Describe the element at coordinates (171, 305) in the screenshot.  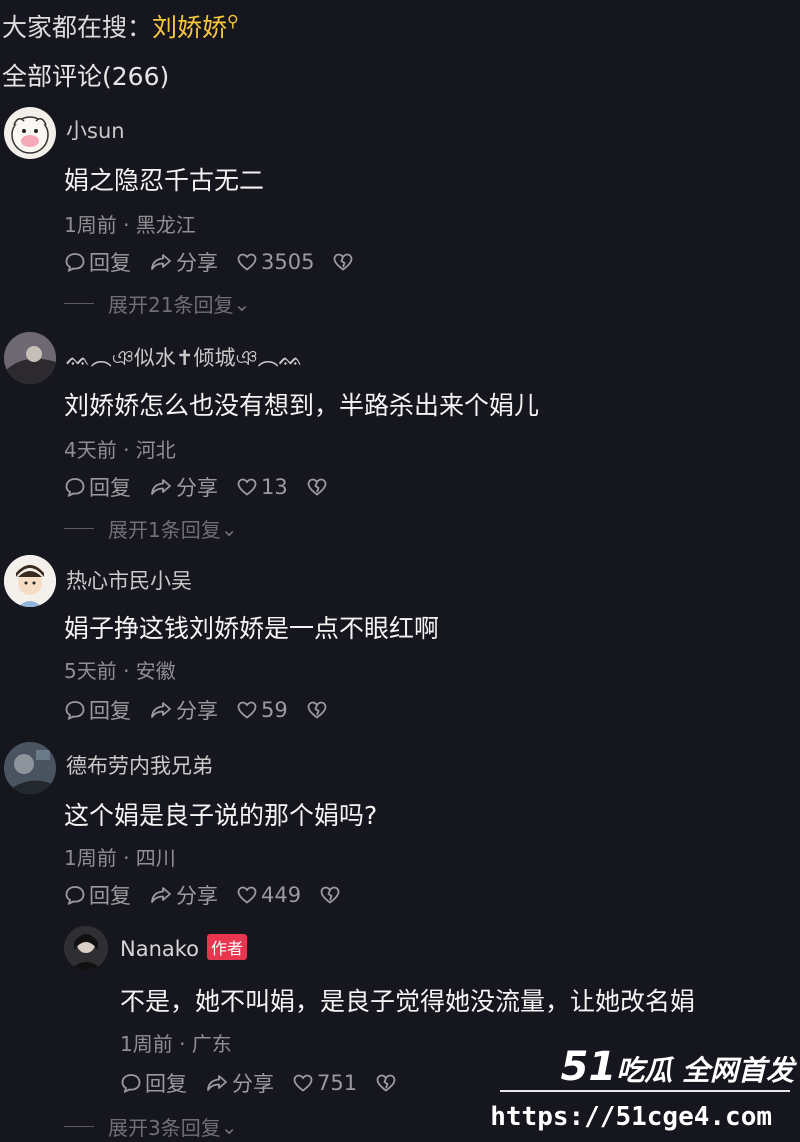
I see `expand-replies-label: 展开21条回复` at that location.